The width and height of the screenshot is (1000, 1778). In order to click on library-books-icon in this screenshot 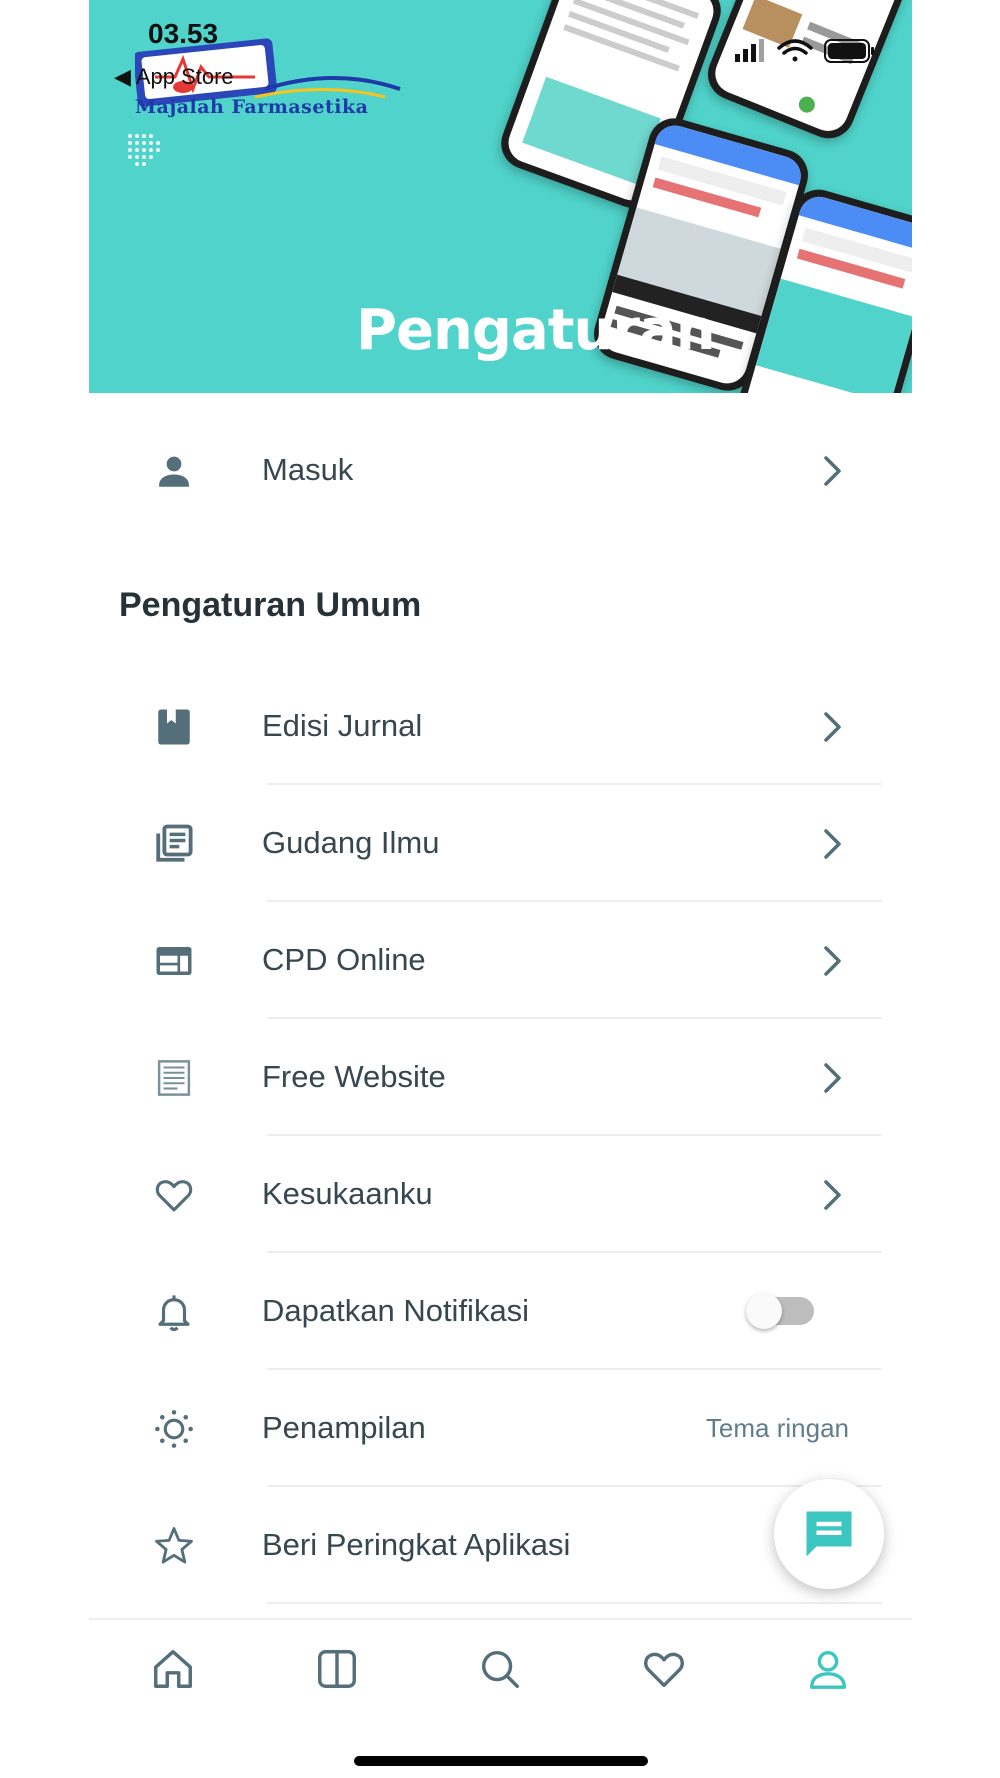, I will do `click(174, 843)`.